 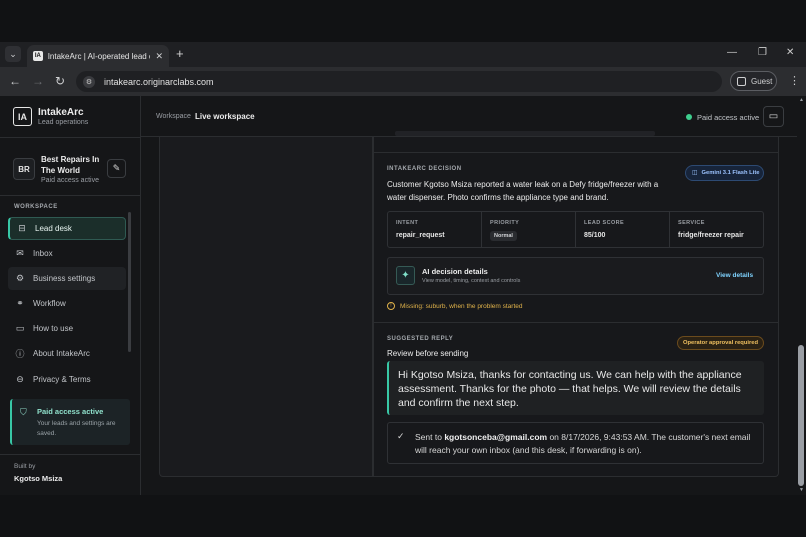 I want to click on approval-badge: Operator approval required, so click(x=720, y=343).